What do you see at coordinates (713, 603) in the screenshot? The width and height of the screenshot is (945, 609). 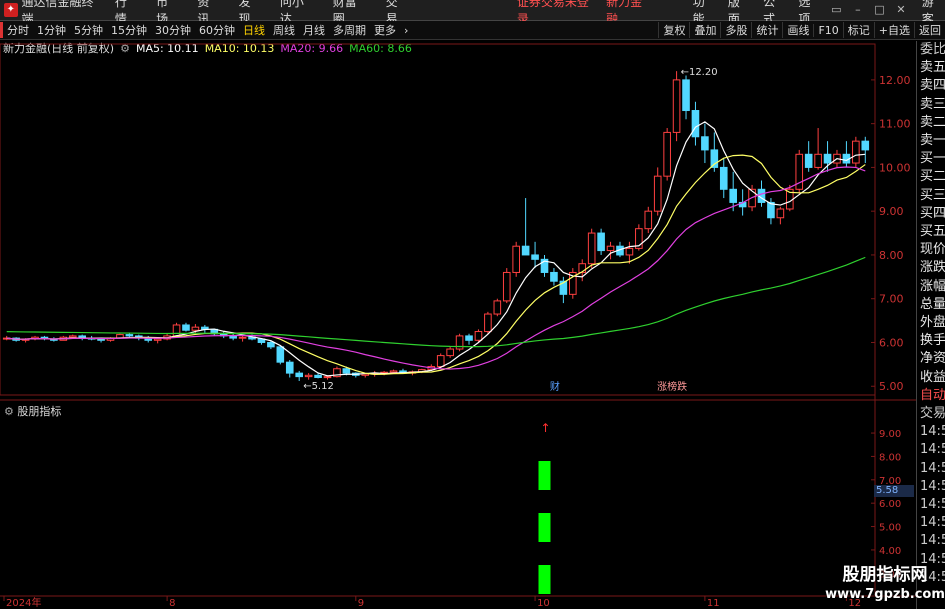 I see `x-tick-label: 11` at bounding box center [713, 603].